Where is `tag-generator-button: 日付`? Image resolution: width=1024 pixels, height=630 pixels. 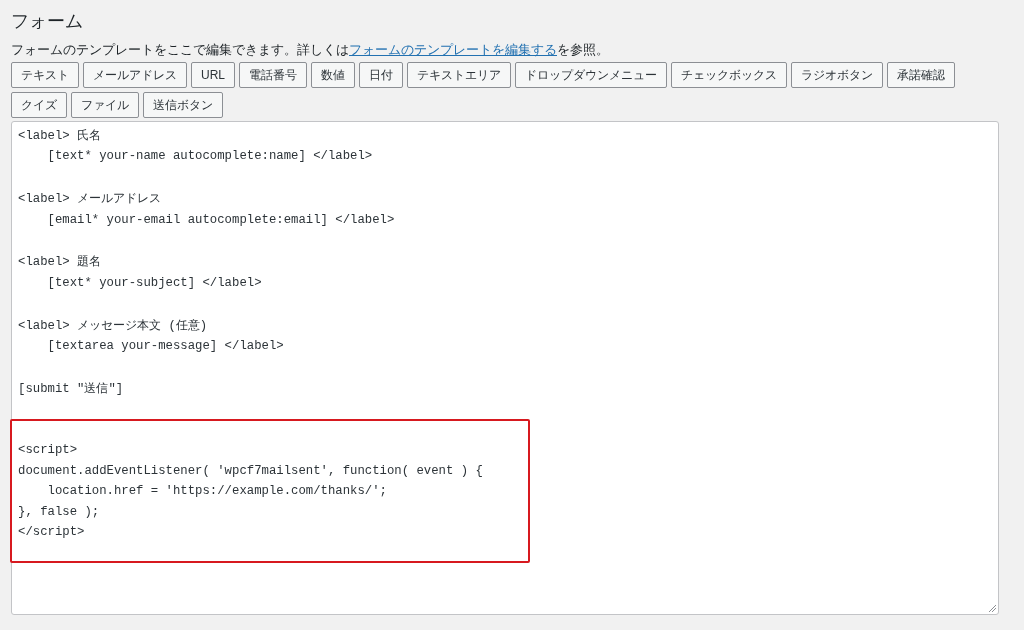
tag-generator-button: 日付 is located at coordinates (381, 75).